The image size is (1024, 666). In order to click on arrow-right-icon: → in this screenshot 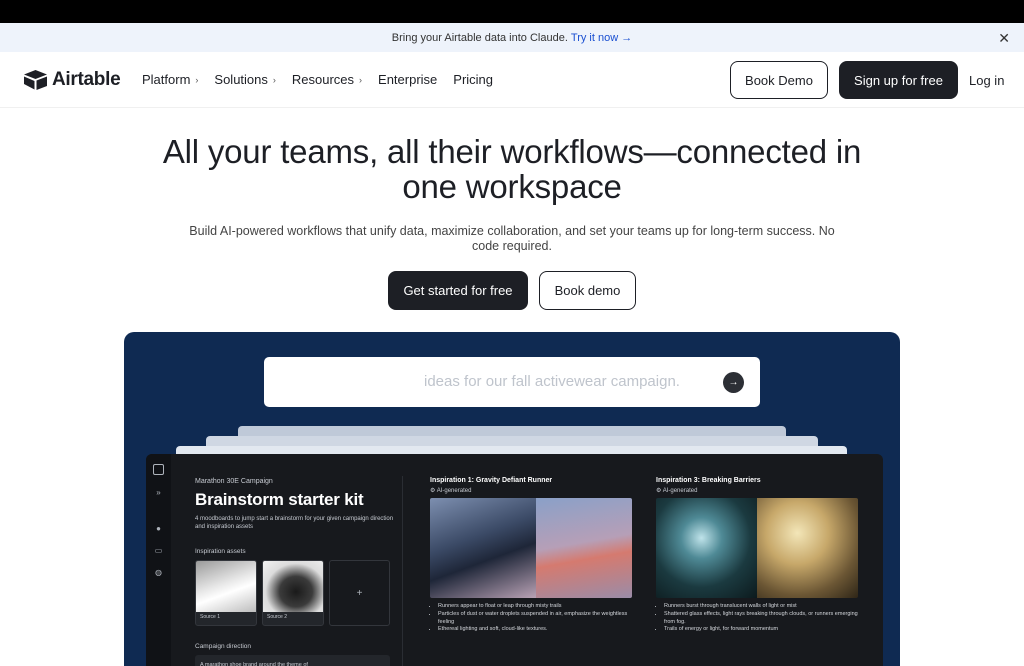, I will do `click(733, 382)`.